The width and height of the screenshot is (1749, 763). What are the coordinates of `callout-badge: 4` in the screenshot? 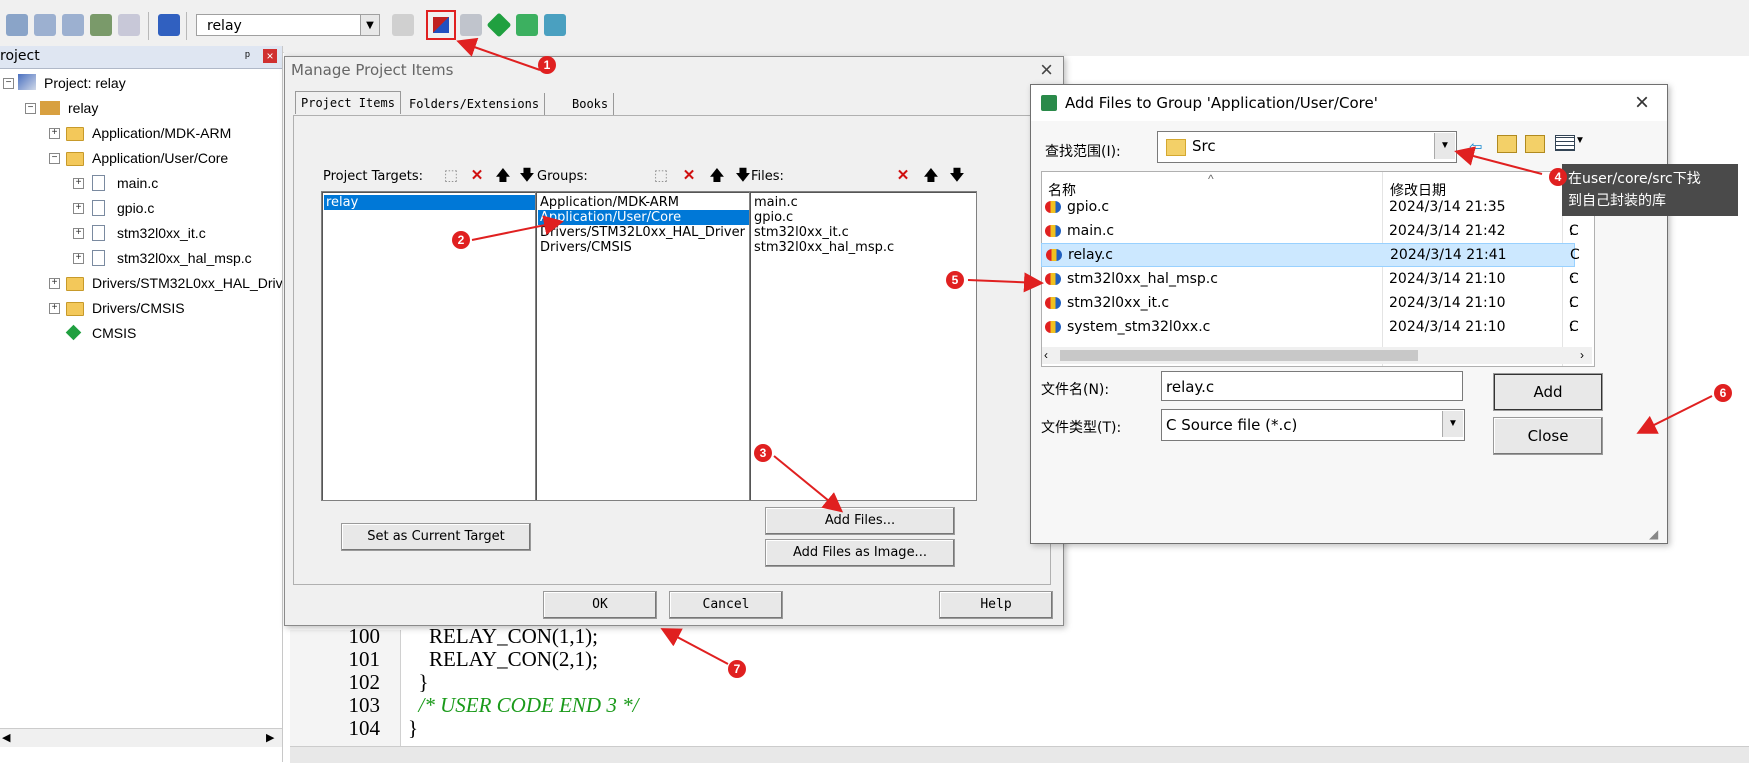 It's located at (1558, 177).